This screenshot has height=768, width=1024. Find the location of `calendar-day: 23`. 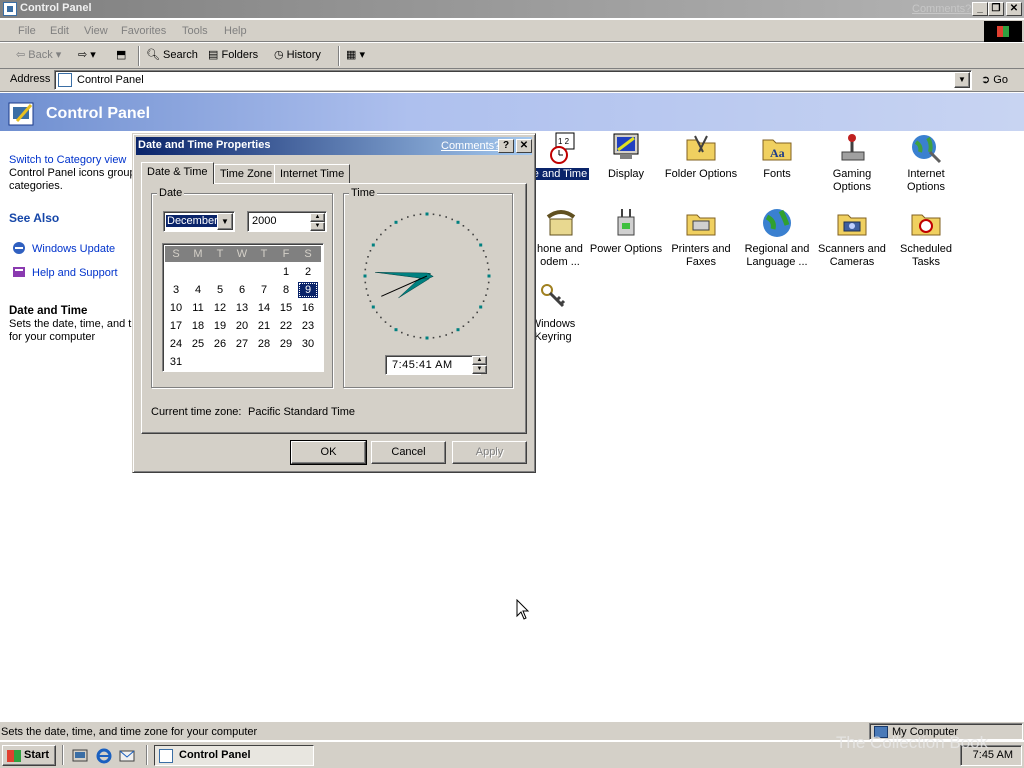

calendar-day: 23 is located at coordinates (308, 326).